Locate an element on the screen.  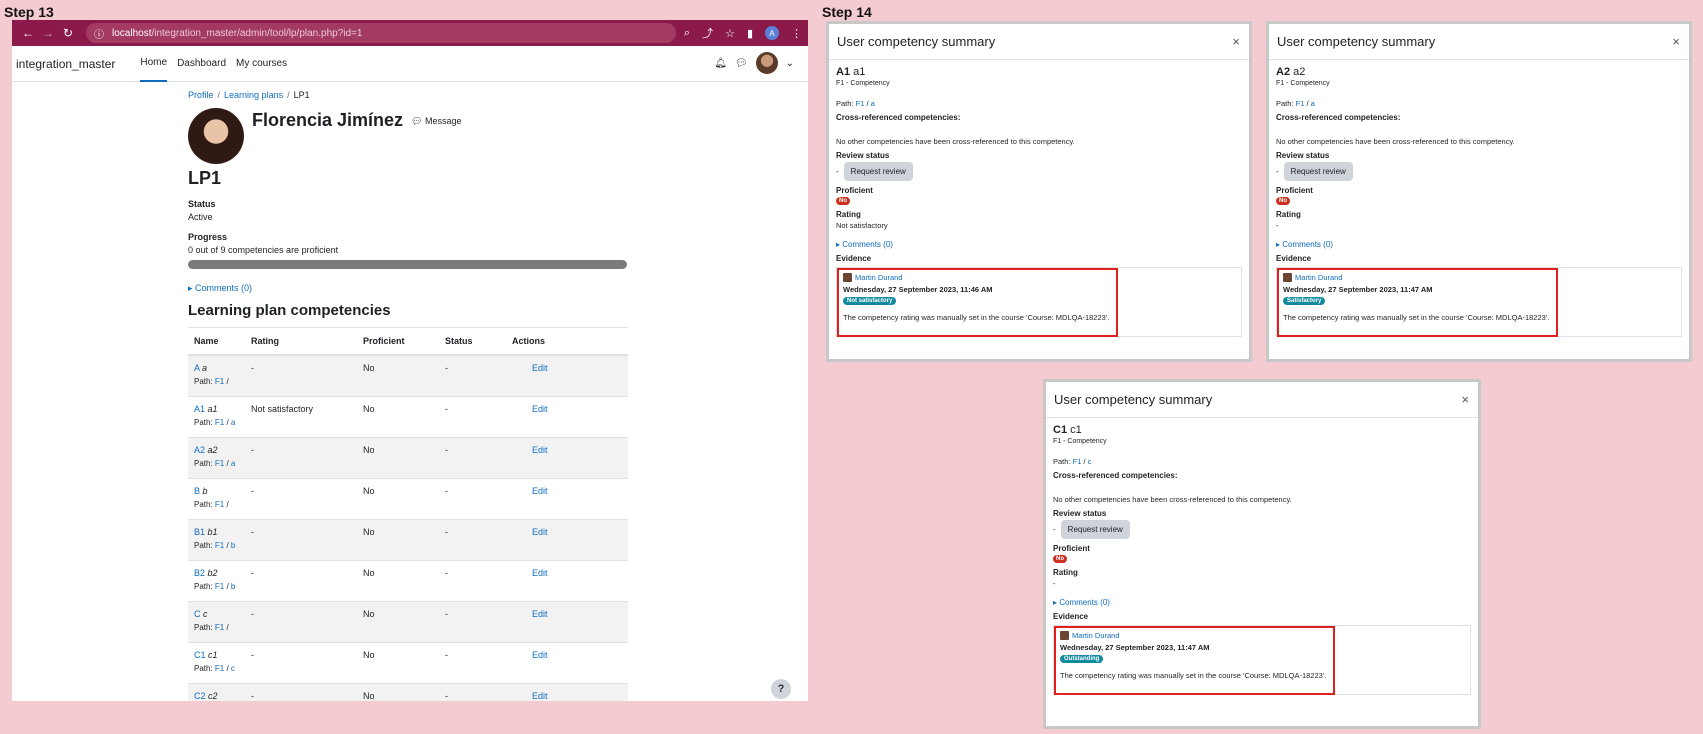
help-button: ? is located at coordinates (781, 689).